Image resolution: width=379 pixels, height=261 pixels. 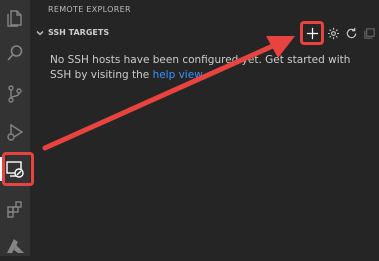 I want to click on configure-button, so click(x=333, y=33).